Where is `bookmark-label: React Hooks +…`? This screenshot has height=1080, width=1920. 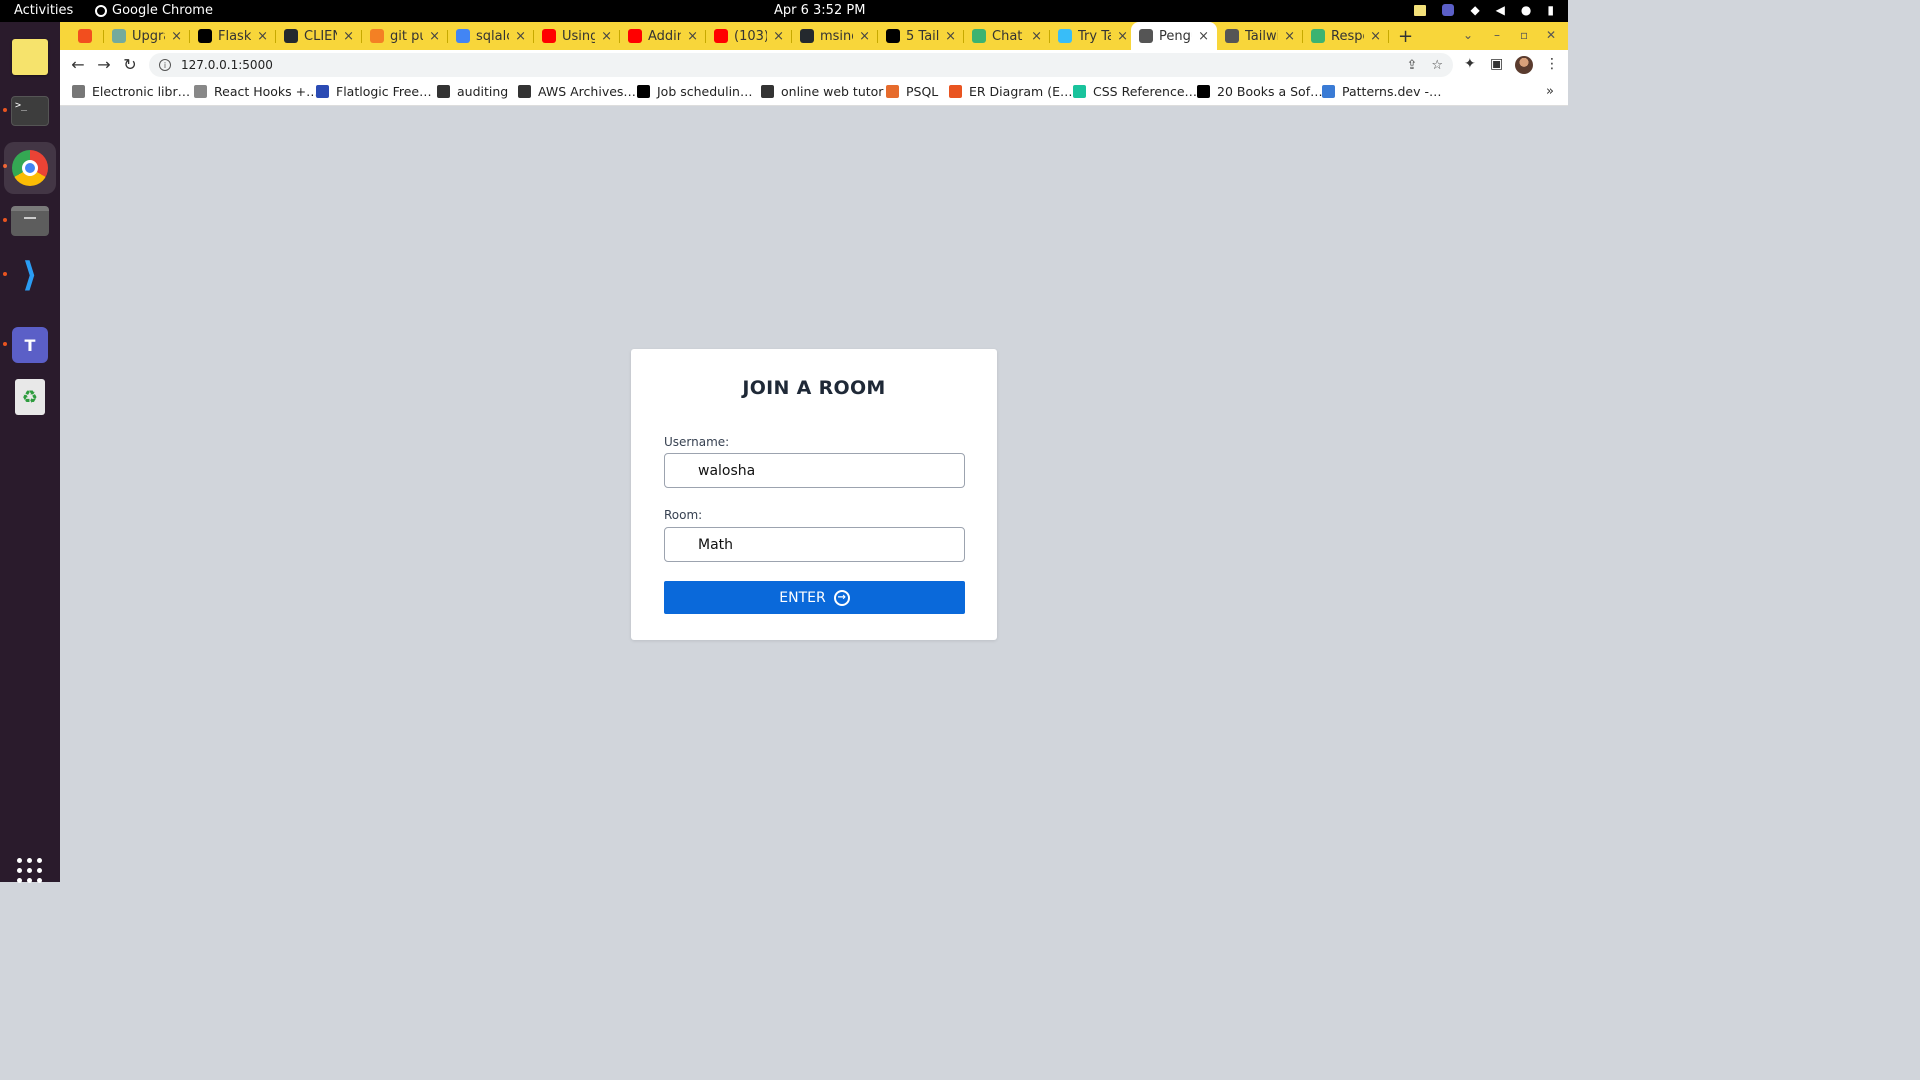 bookmark-label: React Hooks +… is located at coordinates (266, 91).